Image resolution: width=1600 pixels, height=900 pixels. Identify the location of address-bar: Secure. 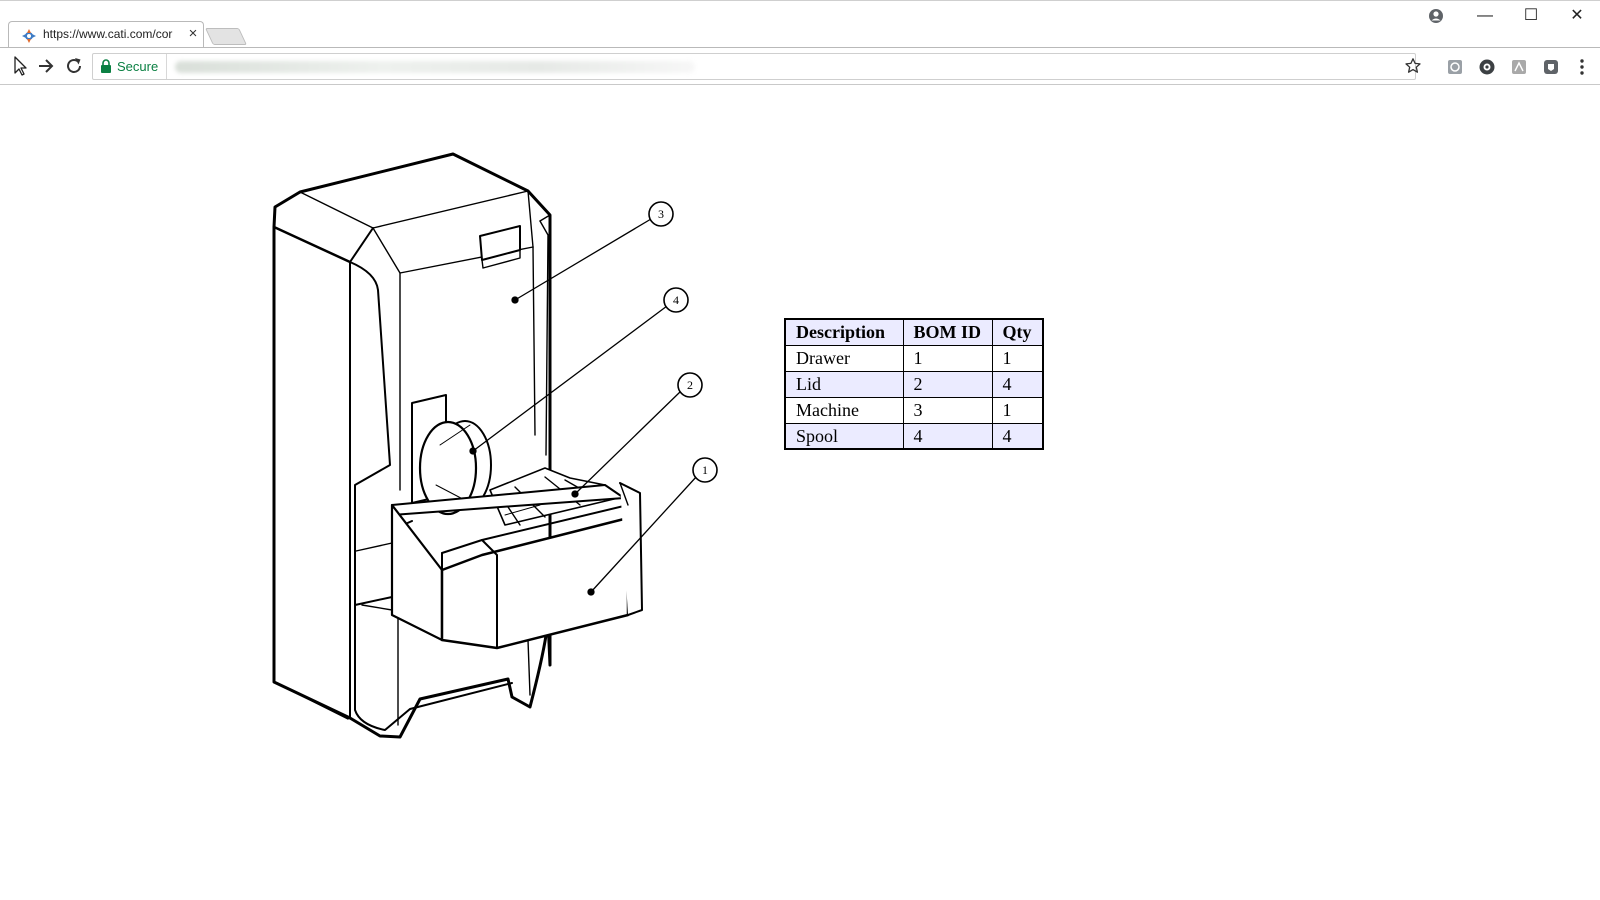
(754, 66).